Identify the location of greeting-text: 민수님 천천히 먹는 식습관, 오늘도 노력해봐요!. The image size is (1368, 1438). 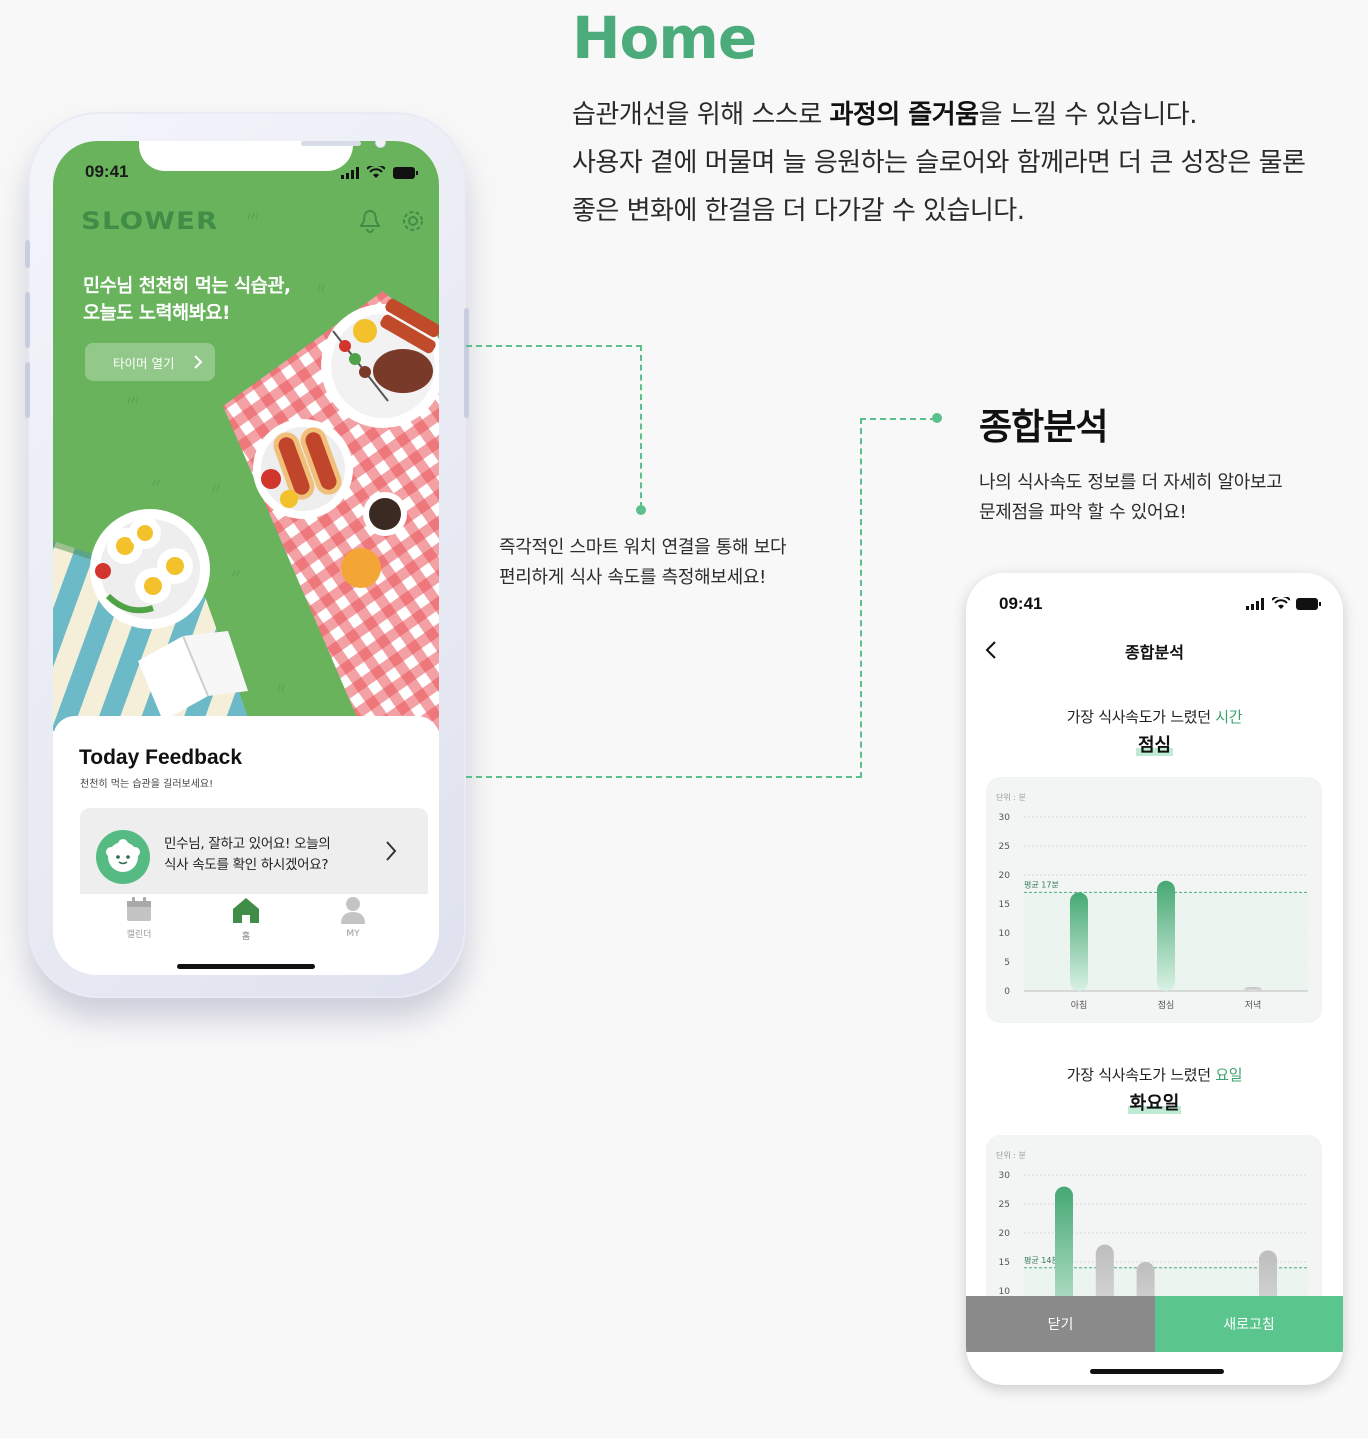
(187, 300).